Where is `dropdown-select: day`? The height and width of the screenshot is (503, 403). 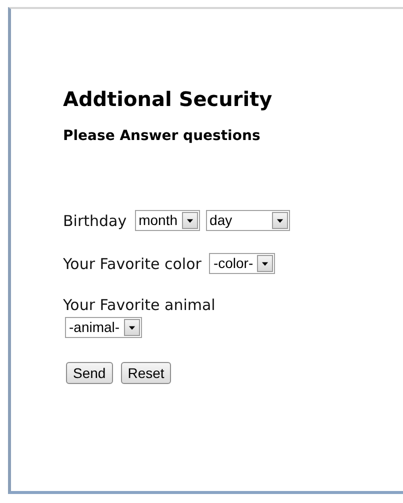 dropdown-select: day is located at coordinates (248, 220).